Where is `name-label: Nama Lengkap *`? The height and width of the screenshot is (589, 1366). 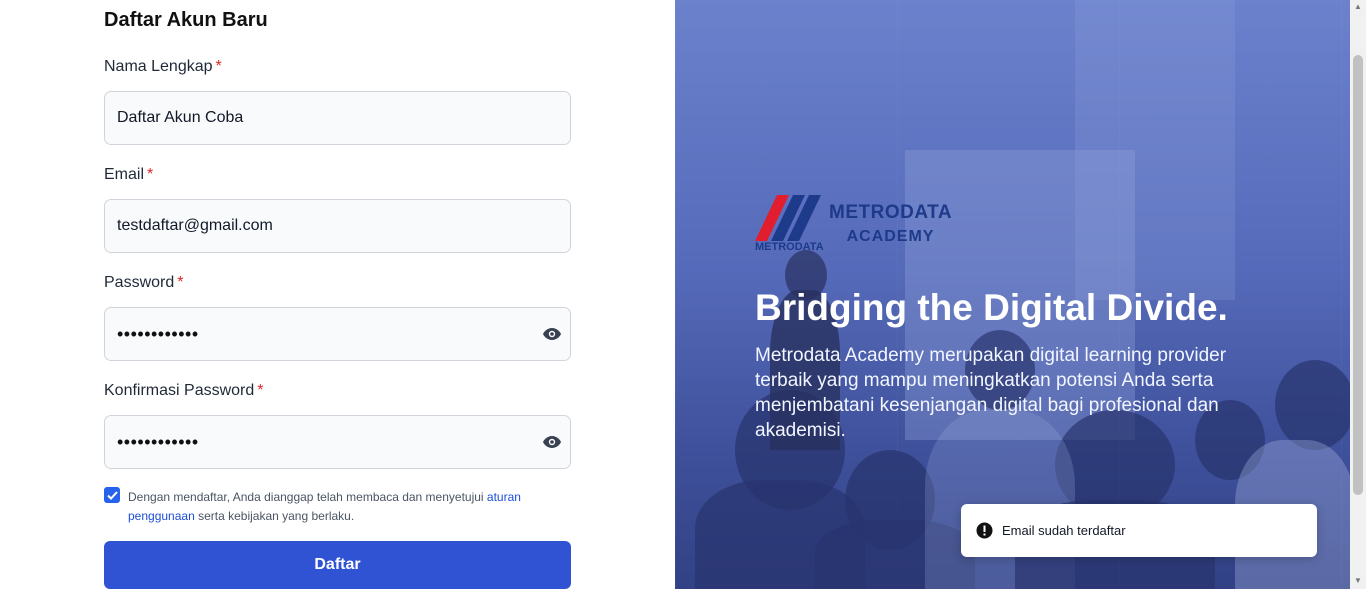 name-label: Nama Lengkap * is located at coordinates (163, 67).